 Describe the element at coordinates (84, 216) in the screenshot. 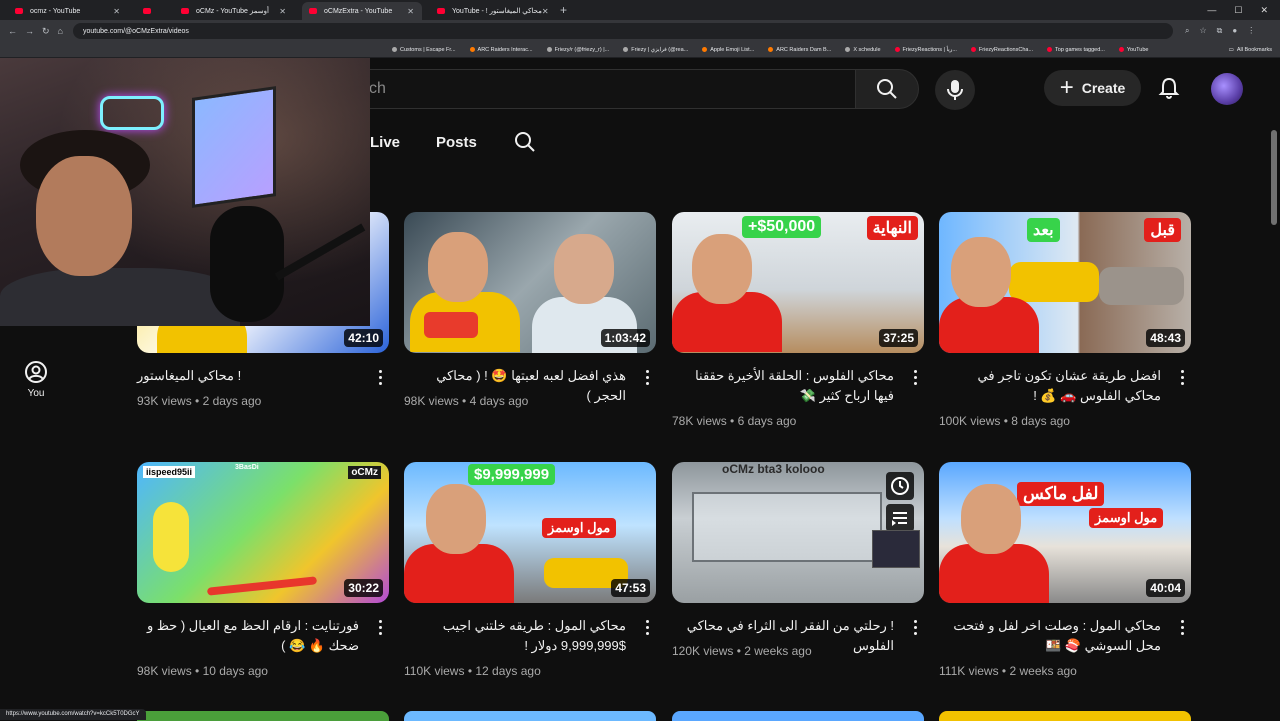

I see `streamer-face` at that location.